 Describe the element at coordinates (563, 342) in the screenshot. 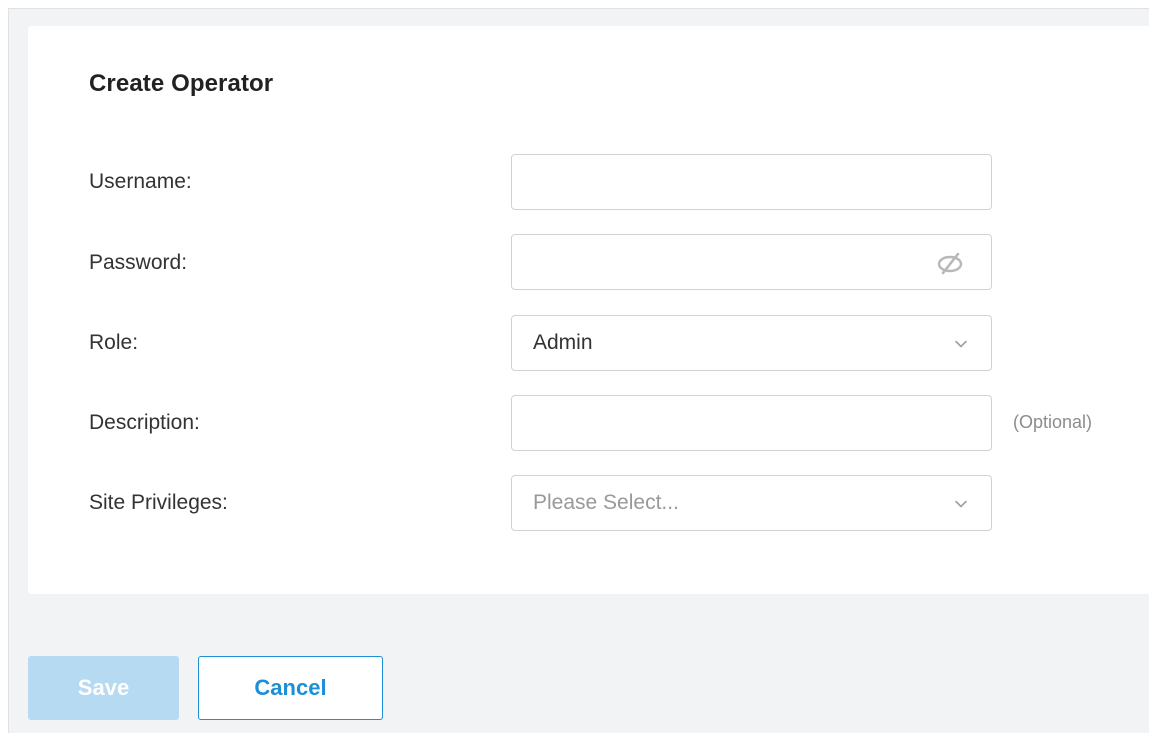

I see `role-selected-value: Admin` at that location.